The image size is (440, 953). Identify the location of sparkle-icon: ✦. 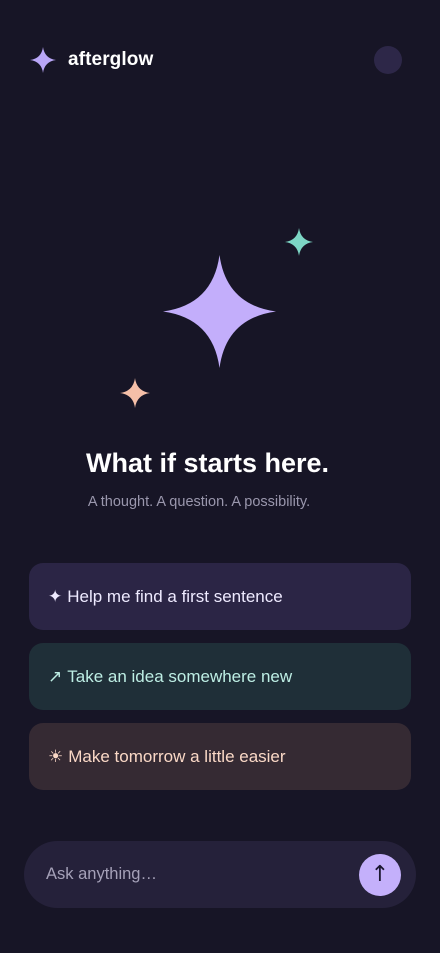
(55, 596).